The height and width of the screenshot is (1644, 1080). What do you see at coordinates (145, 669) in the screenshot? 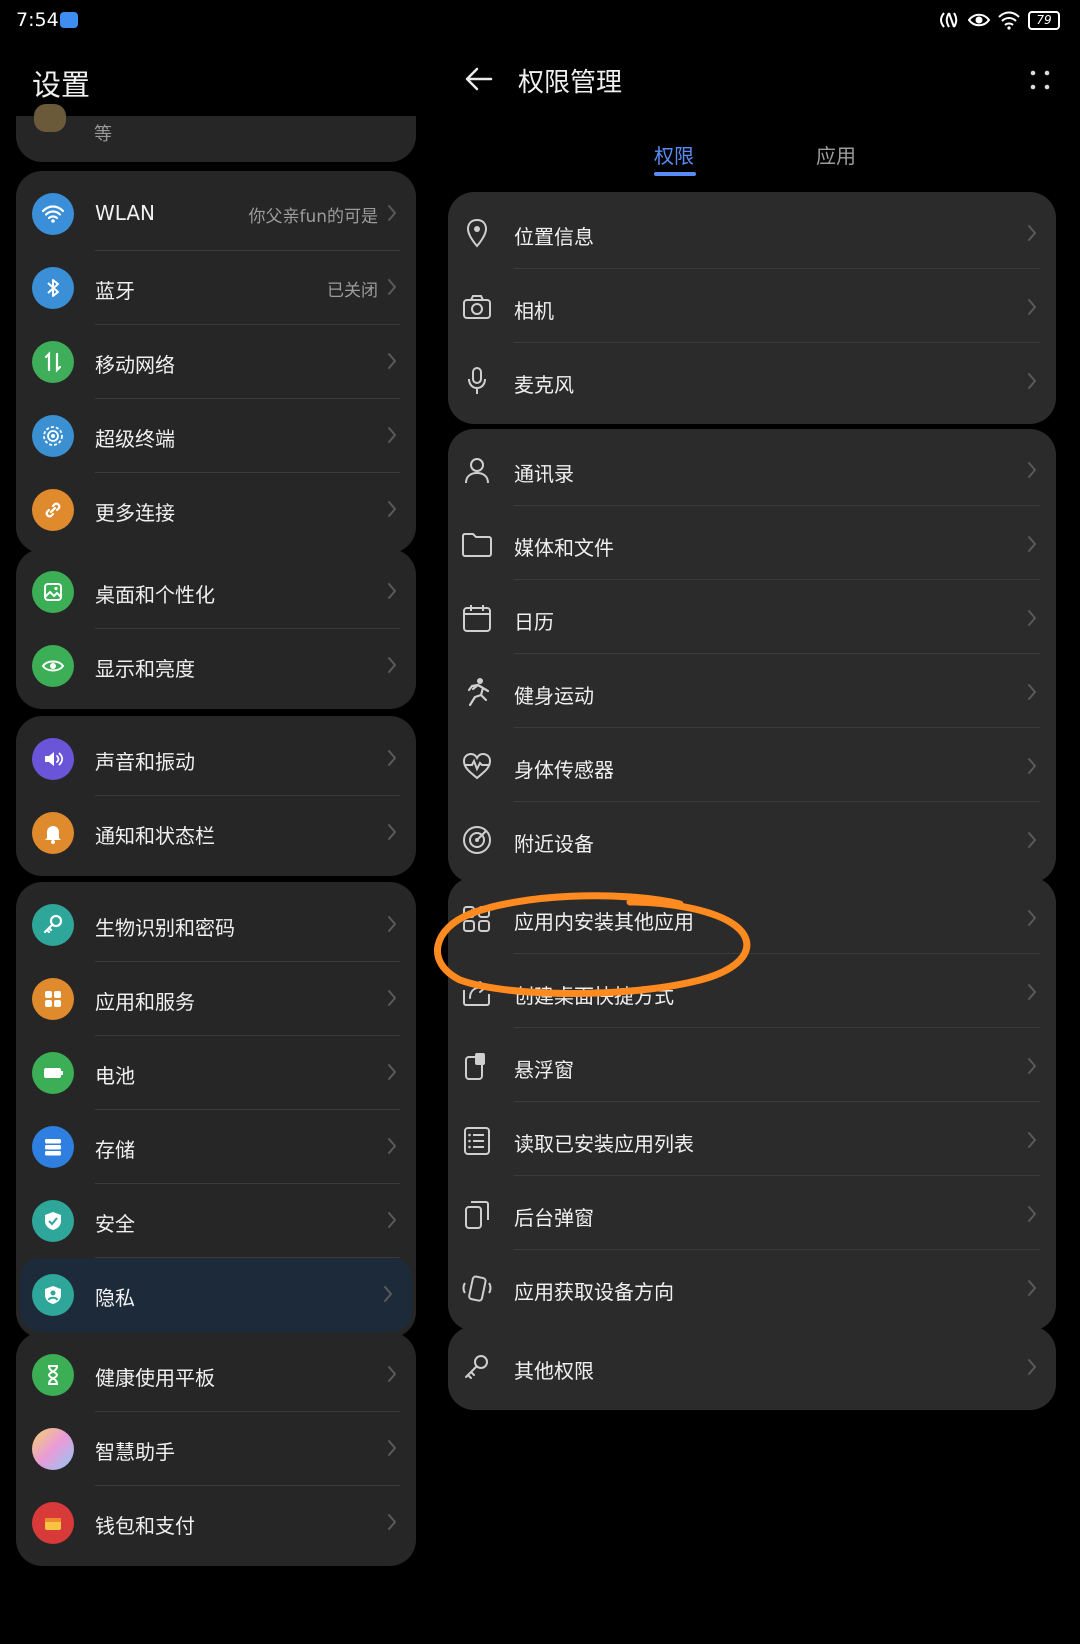
I see `settings-item-label: 显示和亮度` at bounding box center [145, 669].